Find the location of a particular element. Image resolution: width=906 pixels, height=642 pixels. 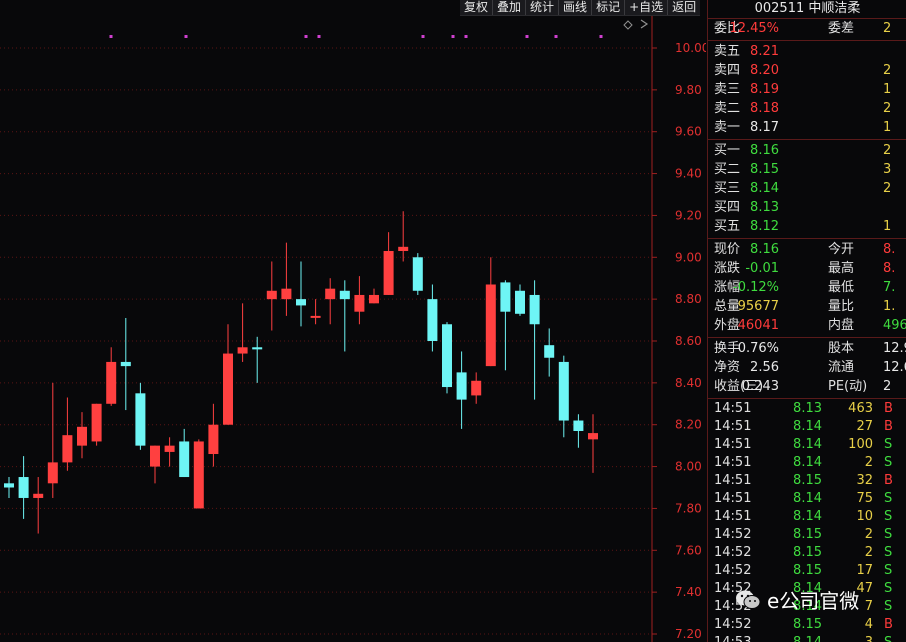

y-tick-label: 9.60 is located at coordinates (688, 132).